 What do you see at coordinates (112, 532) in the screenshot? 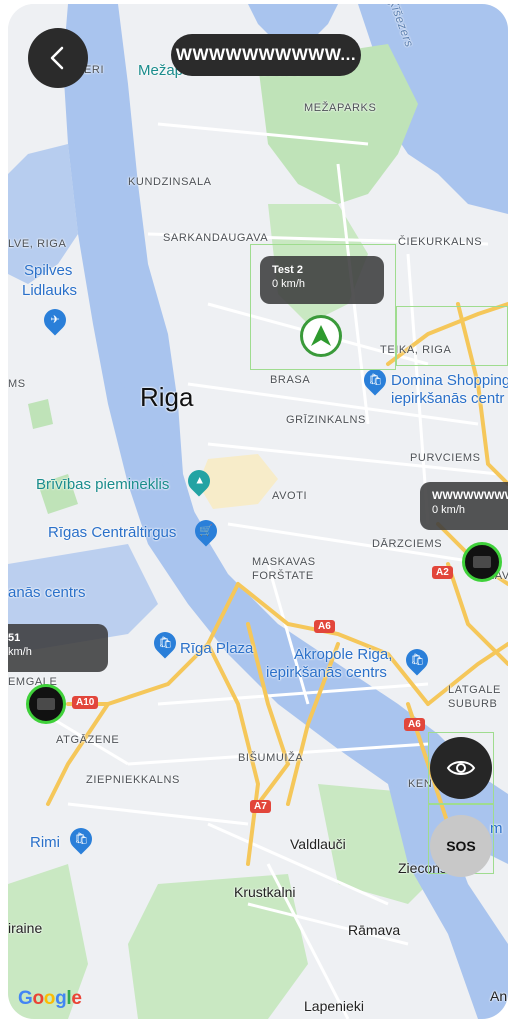
I see `map-label-centraltirgus: Rīgas Centrāltirgus` at bounding box center [112, 532].